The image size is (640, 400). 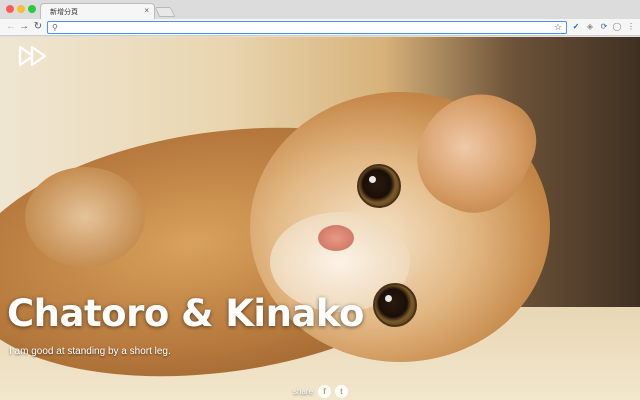 I want to click on browser-toolbar: ← → ↻ ⚲ ☆ ✓ ◈ ⟳ ◯ ⋮, so click(x=320, y=27).